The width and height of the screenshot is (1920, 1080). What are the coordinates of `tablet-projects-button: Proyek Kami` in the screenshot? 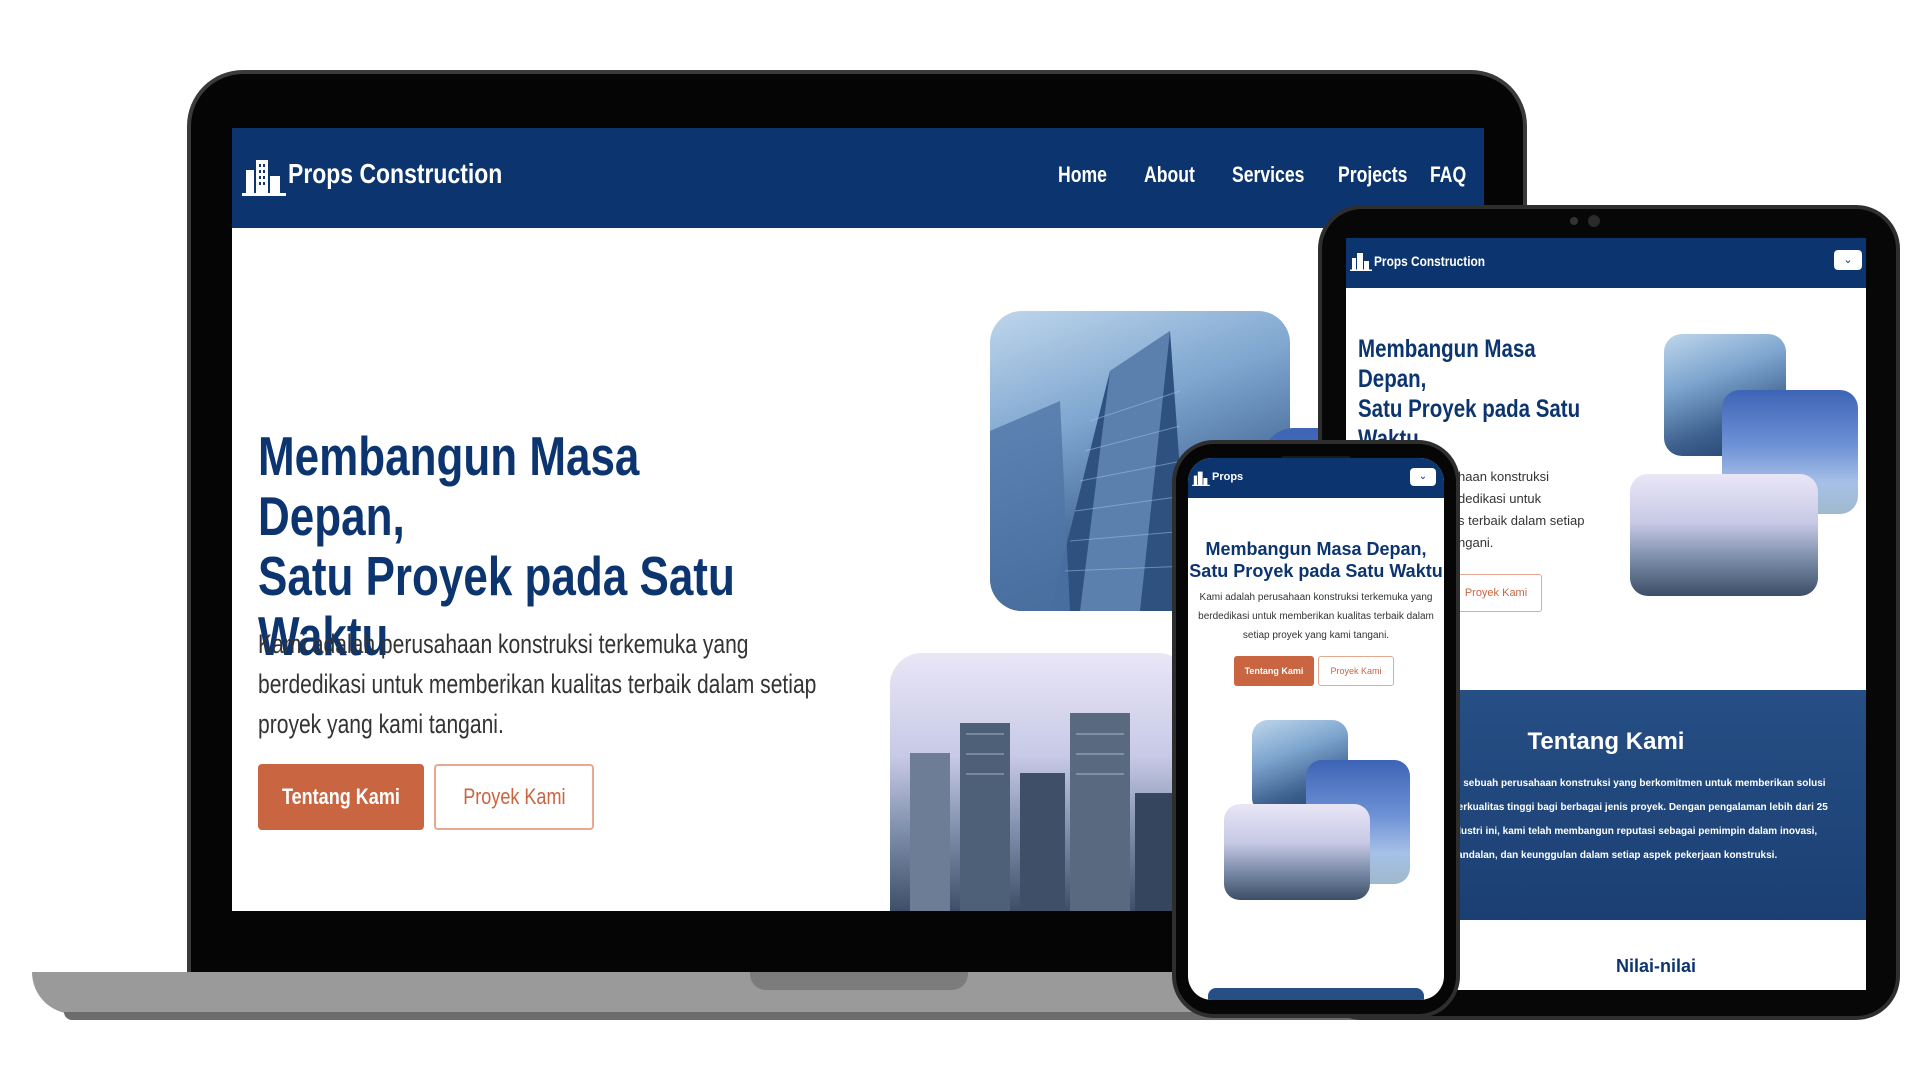 It's located at (1496, 593).